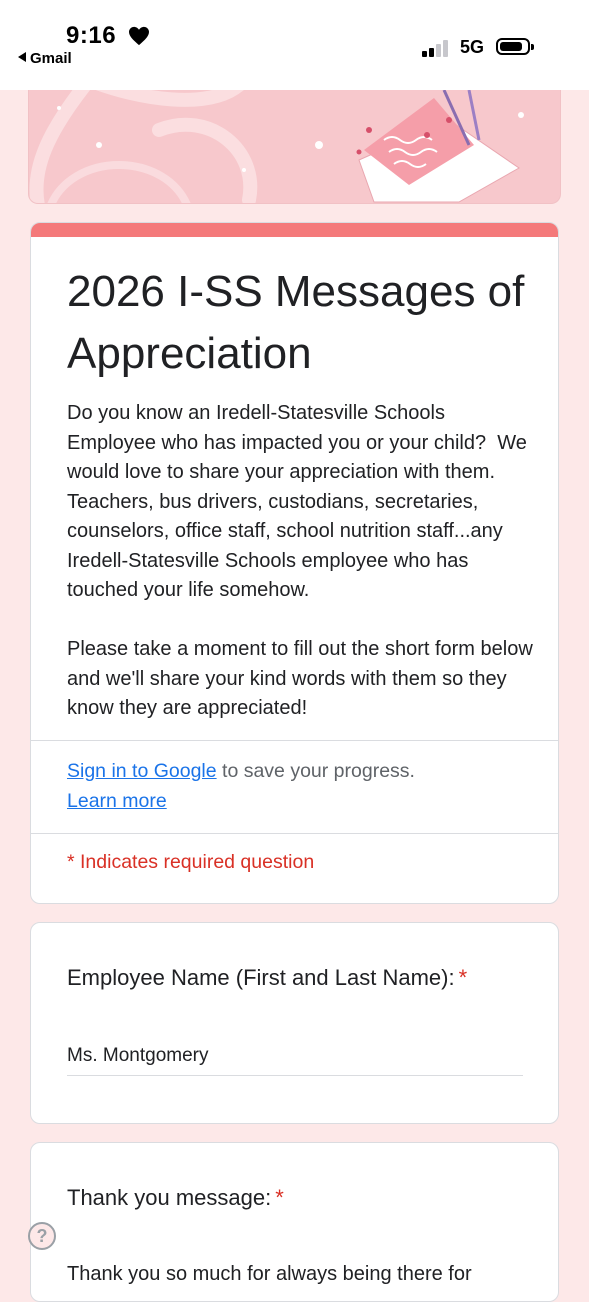 Image resolution: width=589 pixels, height=1302 pixels. Describe the element at coordinates (142, 771) in the screenshot. I see `sign-in-link: Sign in to Google` at that location.